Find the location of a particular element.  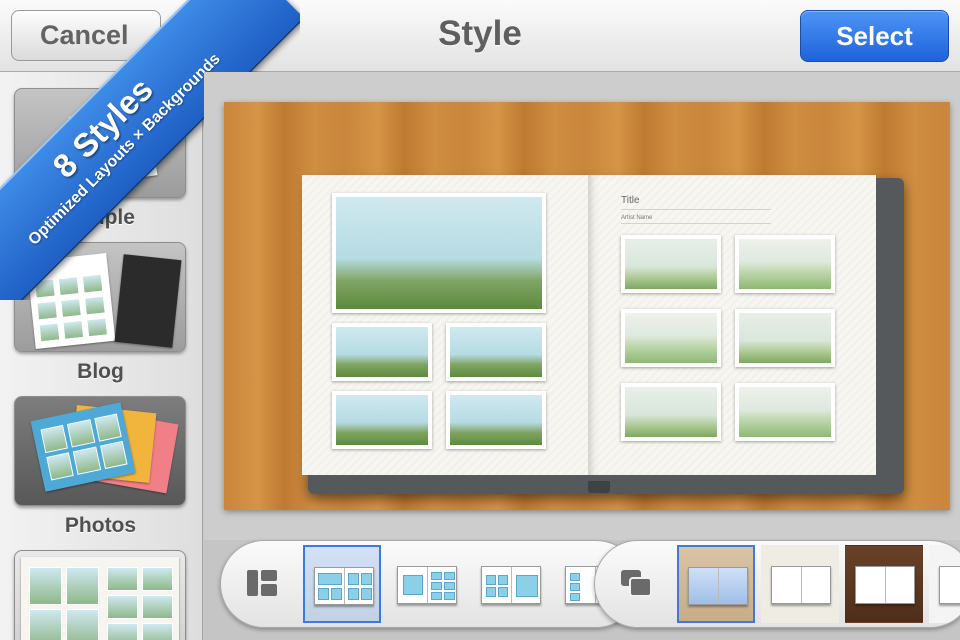

navigation-bar: Cancel Style Select is located at coordinates (480, 36).